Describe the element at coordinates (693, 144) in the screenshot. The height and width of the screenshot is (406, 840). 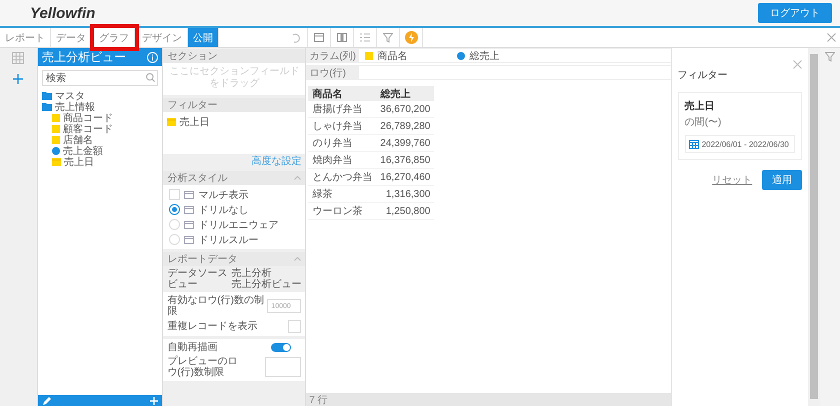
I see `calendar-icon` at that location.